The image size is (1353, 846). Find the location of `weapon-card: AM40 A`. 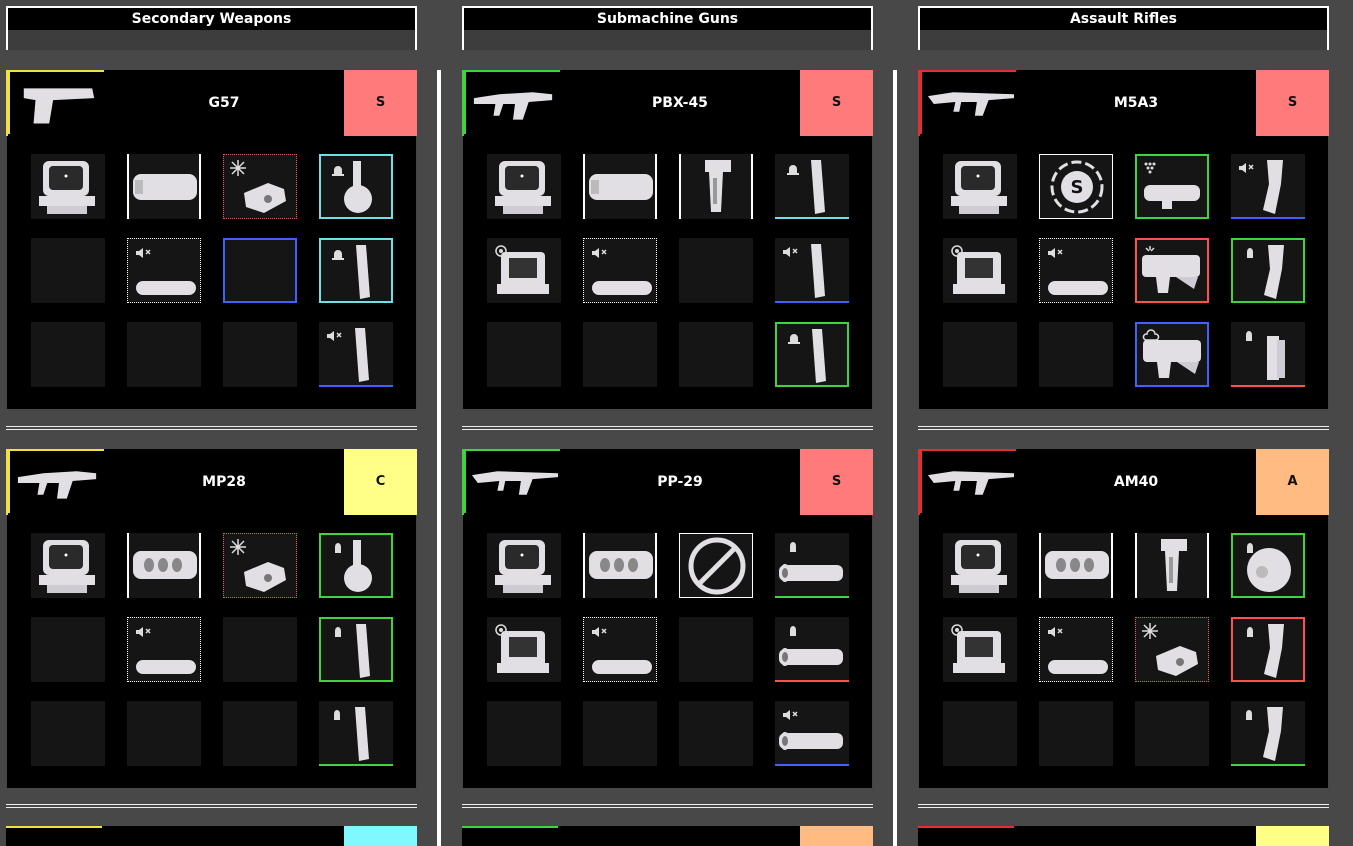

weapon-card: AM40 A is located at coordinates (1123, 618).